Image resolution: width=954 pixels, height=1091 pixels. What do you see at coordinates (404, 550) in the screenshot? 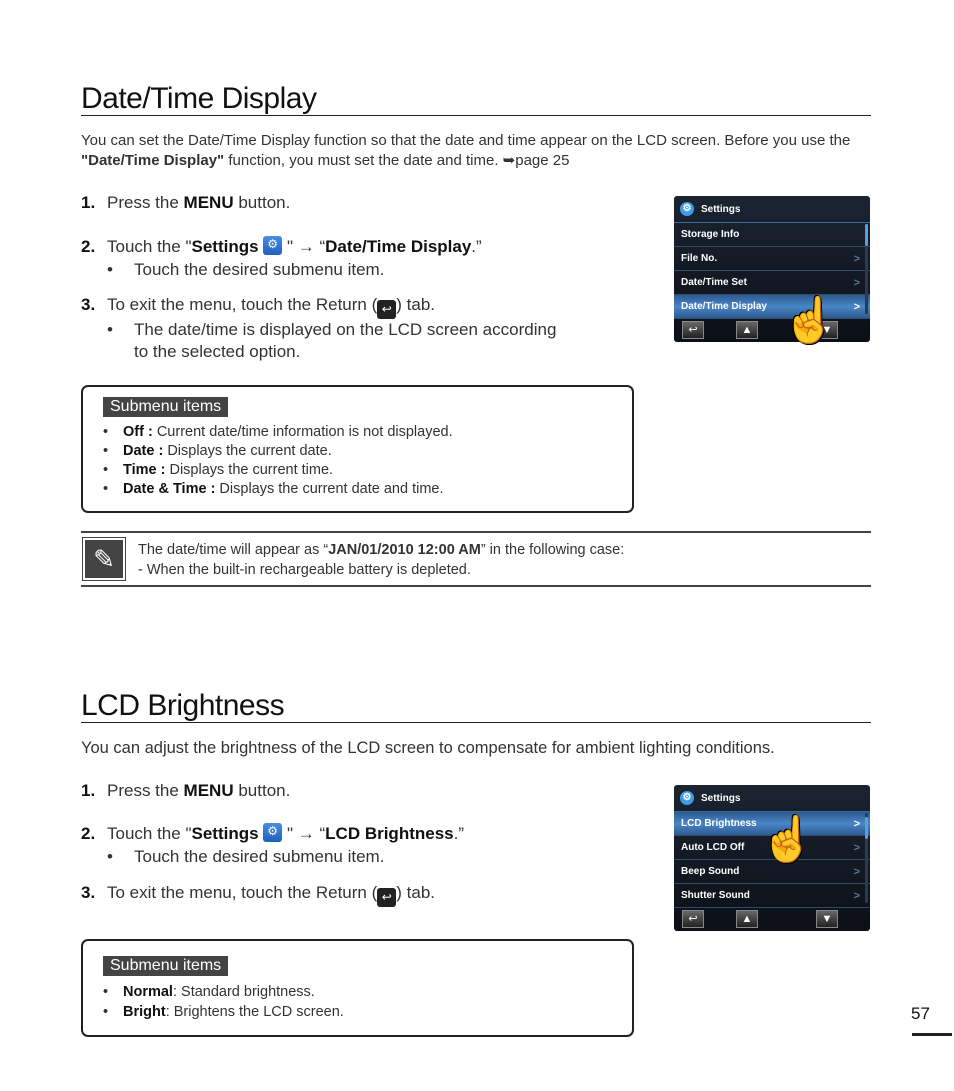
I see `note-bold: JAN/01/2010 12:00 AM` at bounding box center [404, 550].